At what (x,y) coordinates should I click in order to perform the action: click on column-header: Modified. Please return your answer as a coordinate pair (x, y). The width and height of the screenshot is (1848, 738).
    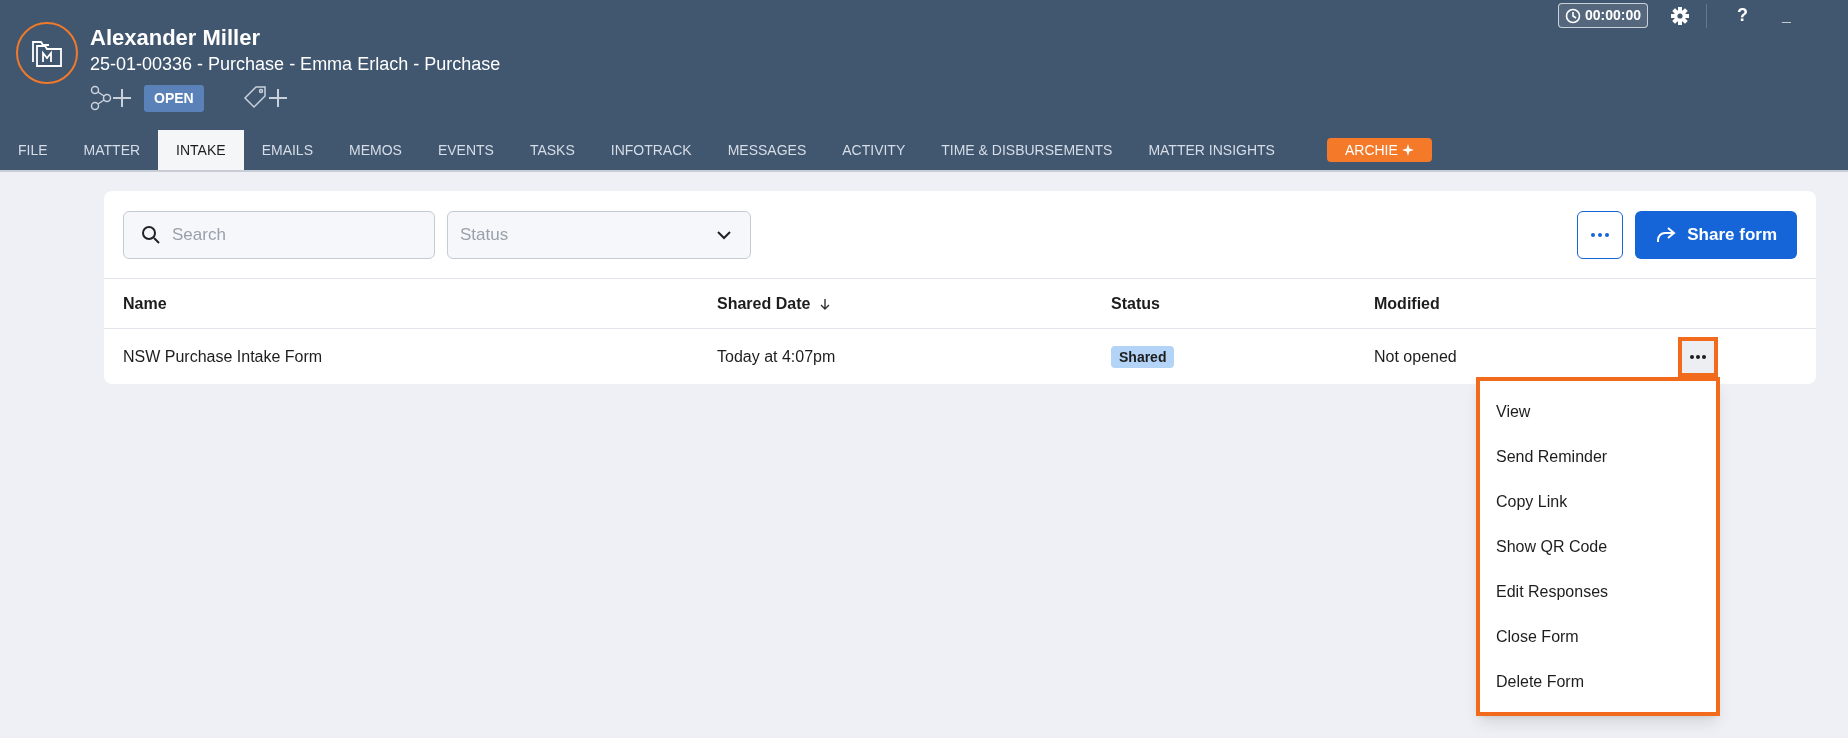
    Looking at the image, I should click on (1407, 303).